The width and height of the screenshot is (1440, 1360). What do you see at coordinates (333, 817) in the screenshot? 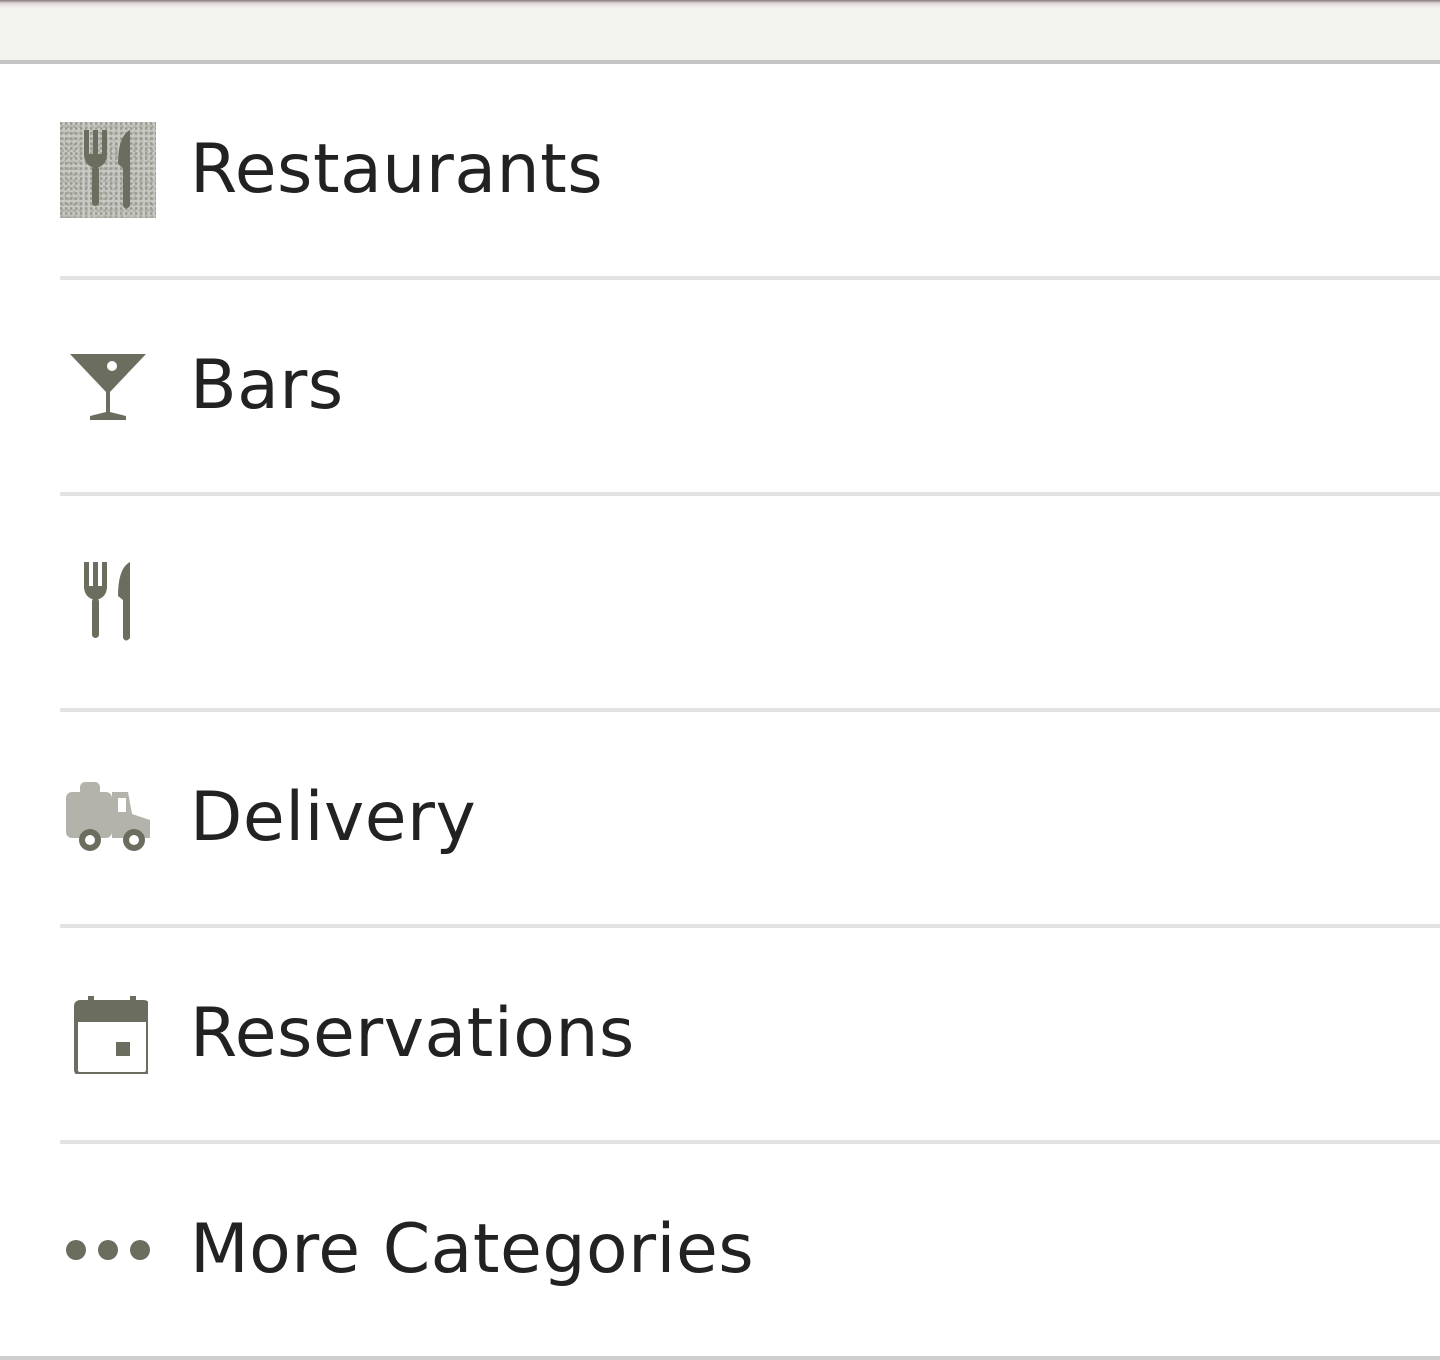
I see `category-label: Delivery` at bounding box center [333, 817].